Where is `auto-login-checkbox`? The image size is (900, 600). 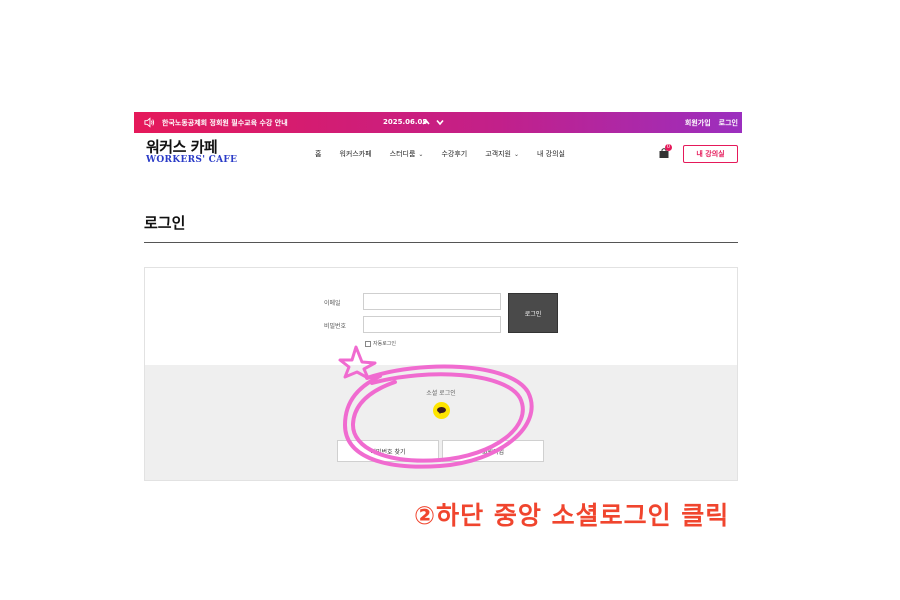 auto-login-checkbox is located at coordinates (368, 343).